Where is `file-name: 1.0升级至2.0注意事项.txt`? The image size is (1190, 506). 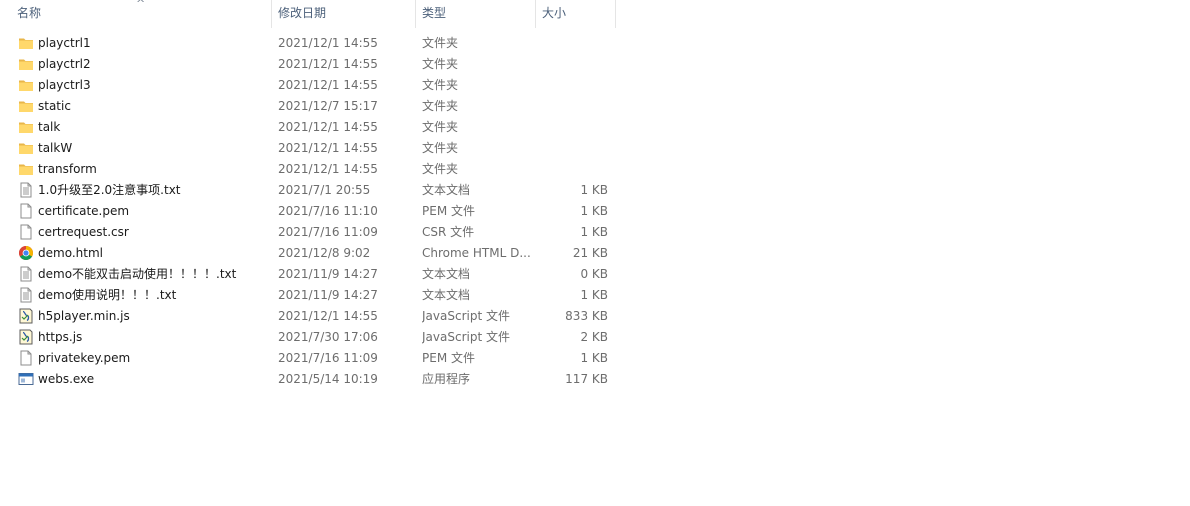
file-name: 1.0升级至2.0注意事项.txt is located at coordinates (109, 190).